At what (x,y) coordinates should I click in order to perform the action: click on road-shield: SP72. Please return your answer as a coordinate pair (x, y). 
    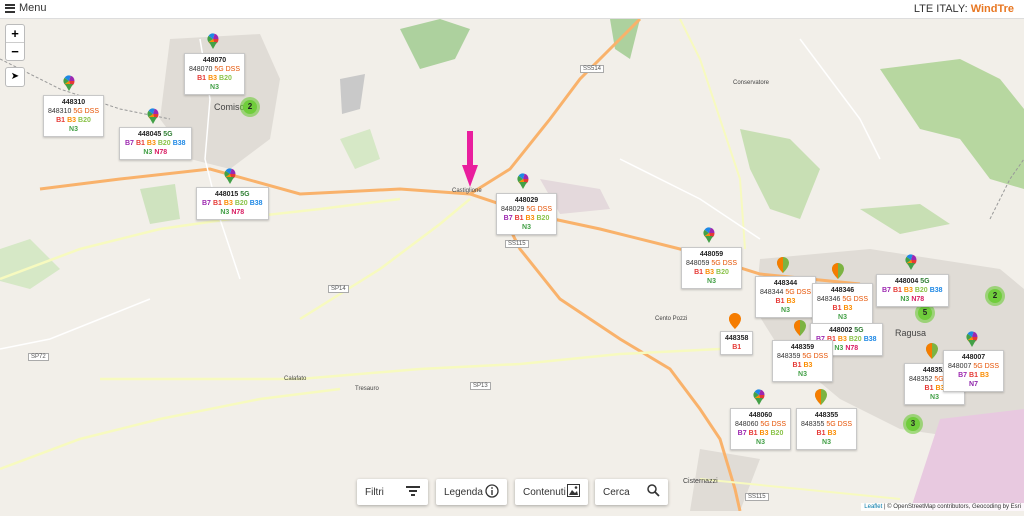
    Looking at the image, I should click on (38, 357).